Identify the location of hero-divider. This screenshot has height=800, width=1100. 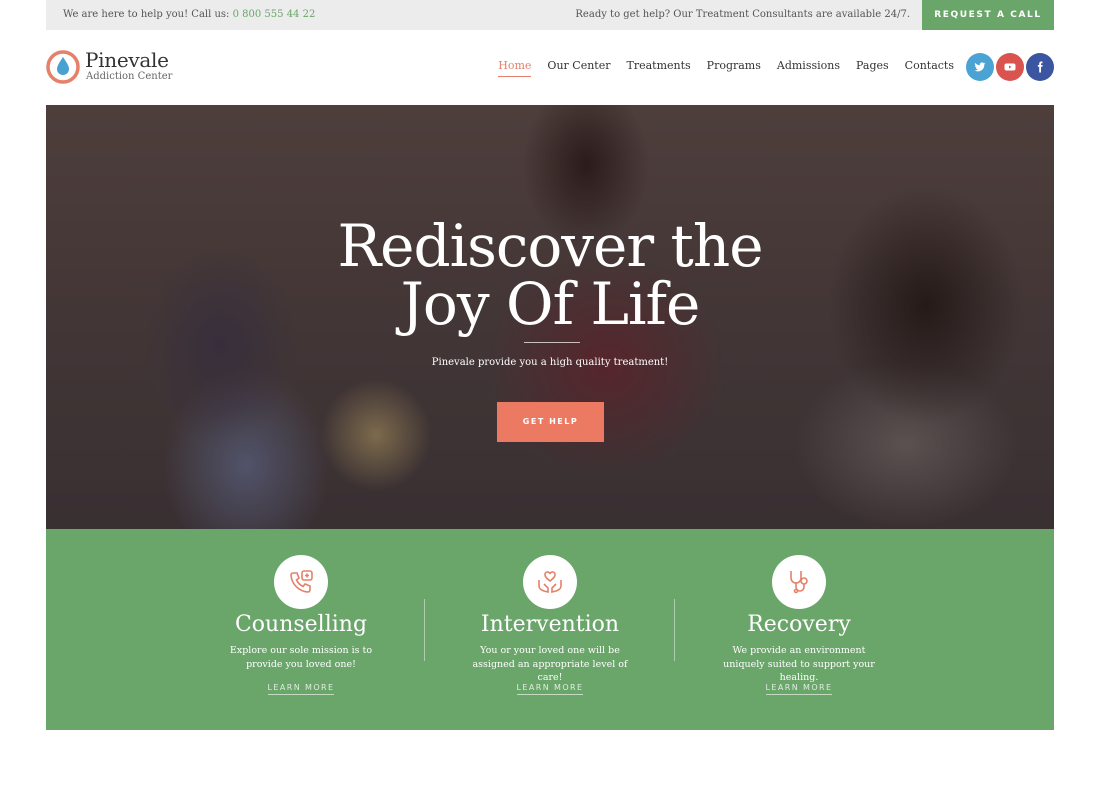
(552, 342).